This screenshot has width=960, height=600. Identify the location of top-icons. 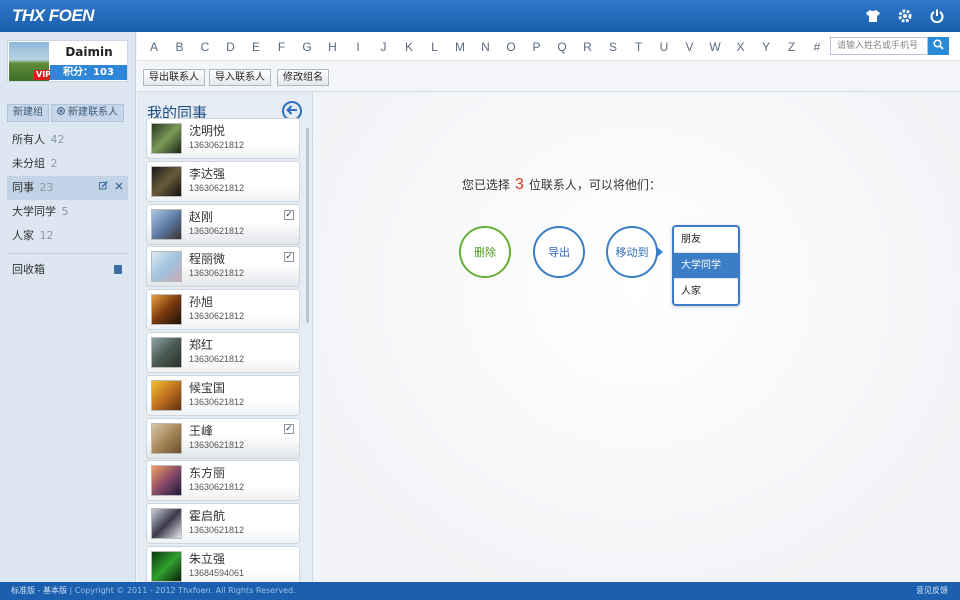
(905, 16).